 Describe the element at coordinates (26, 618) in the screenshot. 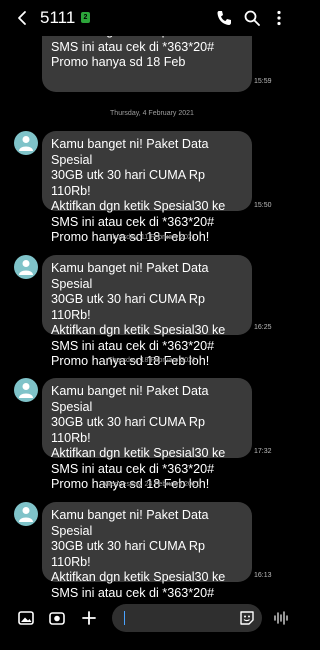

I see `image-icon` at that location.